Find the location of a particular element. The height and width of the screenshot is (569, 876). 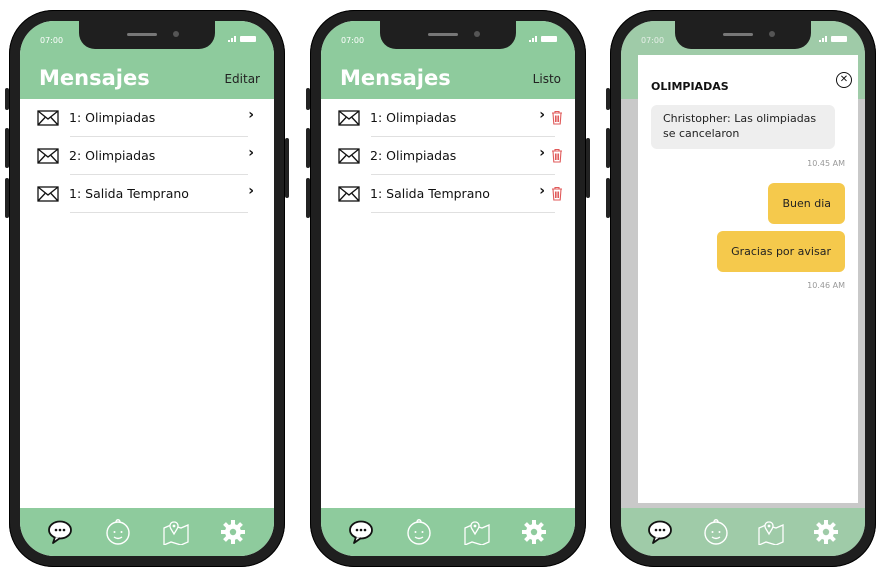

done-button: Listo is located at coordinates (547, 79).